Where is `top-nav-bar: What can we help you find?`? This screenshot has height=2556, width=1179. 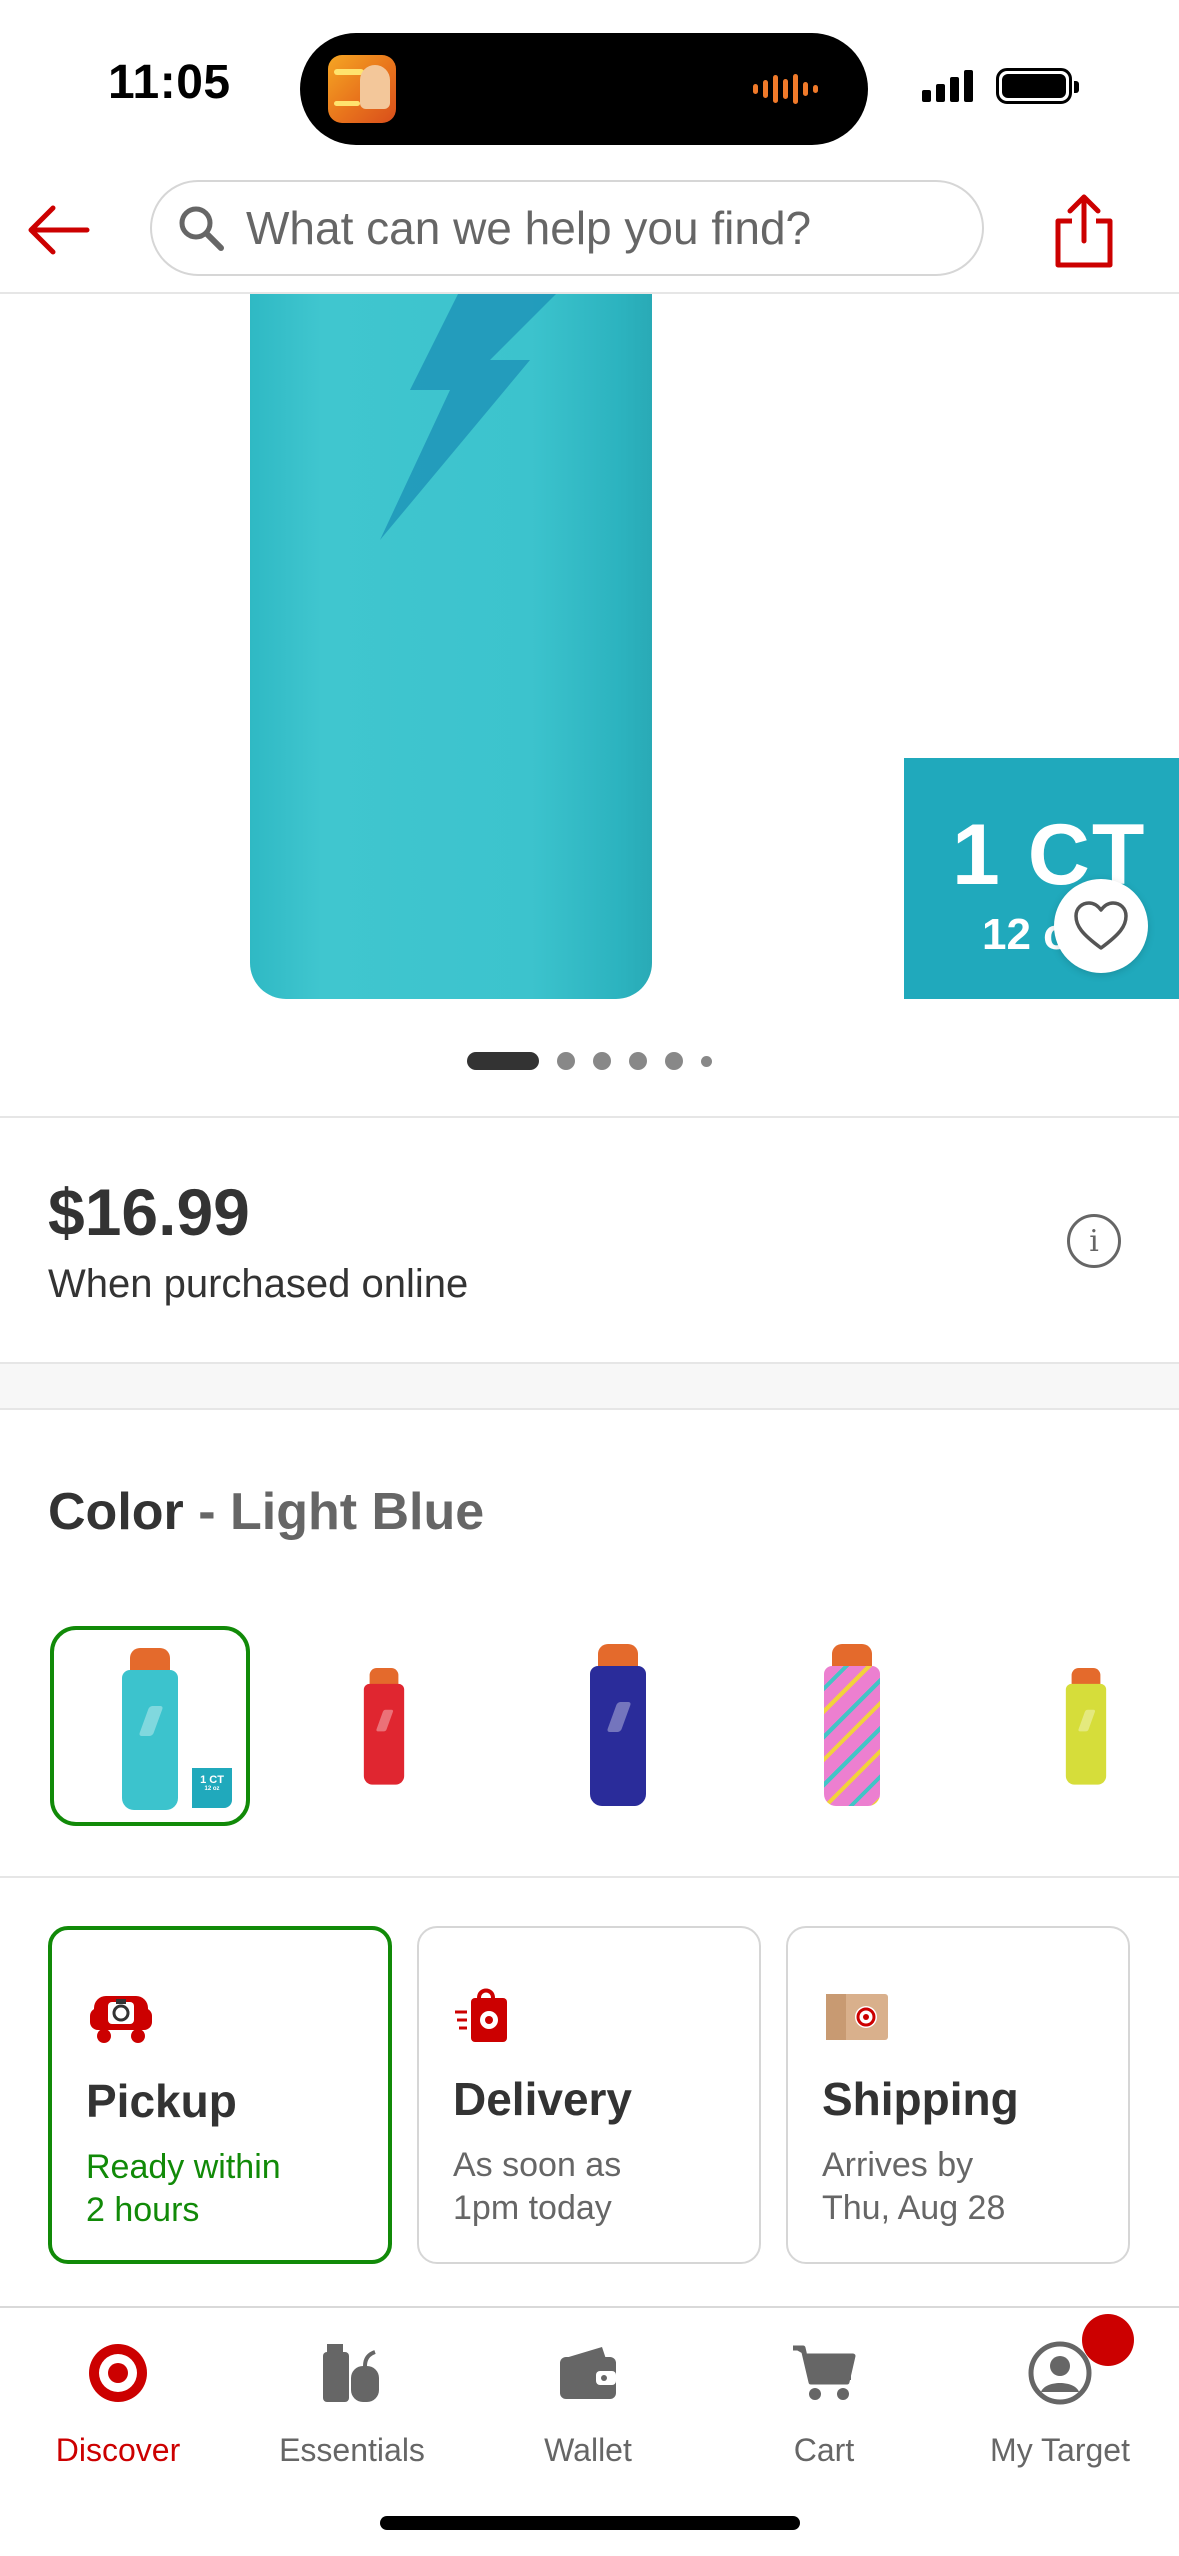
top-nav-bar: What can we help you find? is located at coordinates (589, 232).